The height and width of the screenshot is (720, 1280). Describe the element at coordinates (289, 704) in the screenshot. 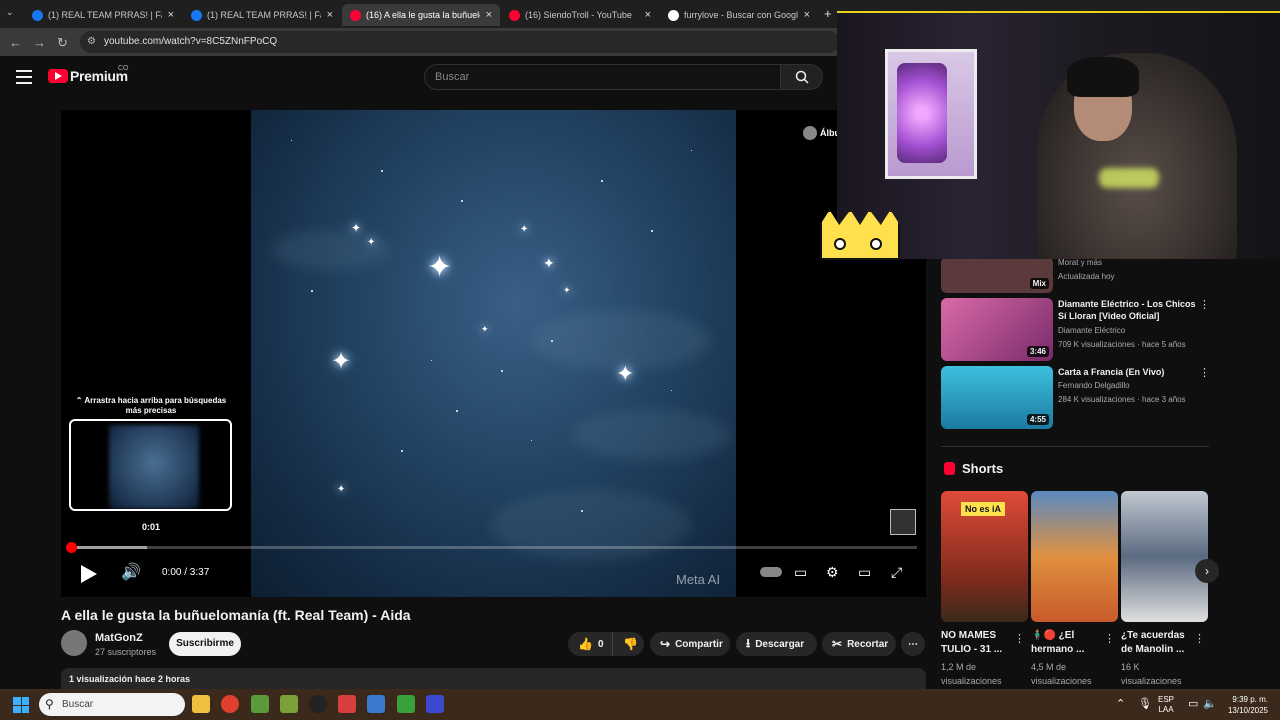

I see `game-icon` at that location.